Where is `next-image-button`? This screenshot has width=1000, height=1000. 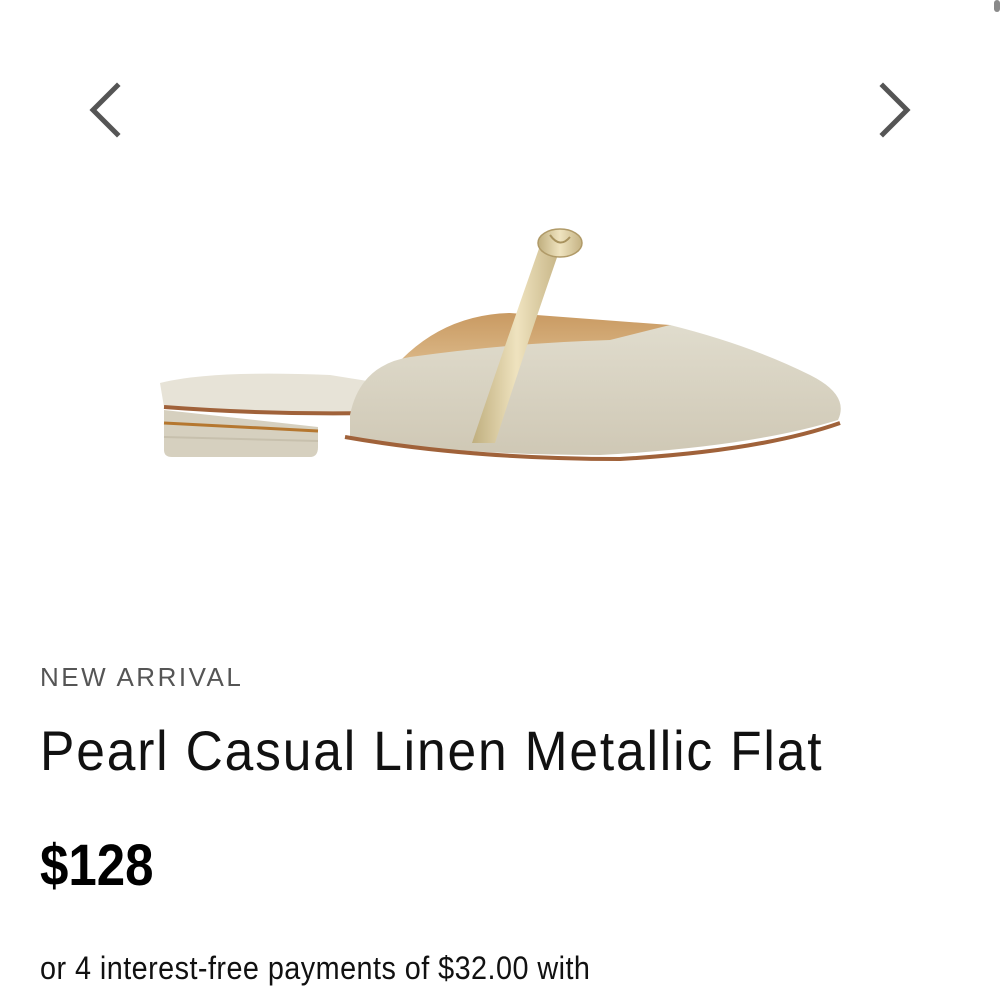 next-image-button is located at coordinates (895, 110).